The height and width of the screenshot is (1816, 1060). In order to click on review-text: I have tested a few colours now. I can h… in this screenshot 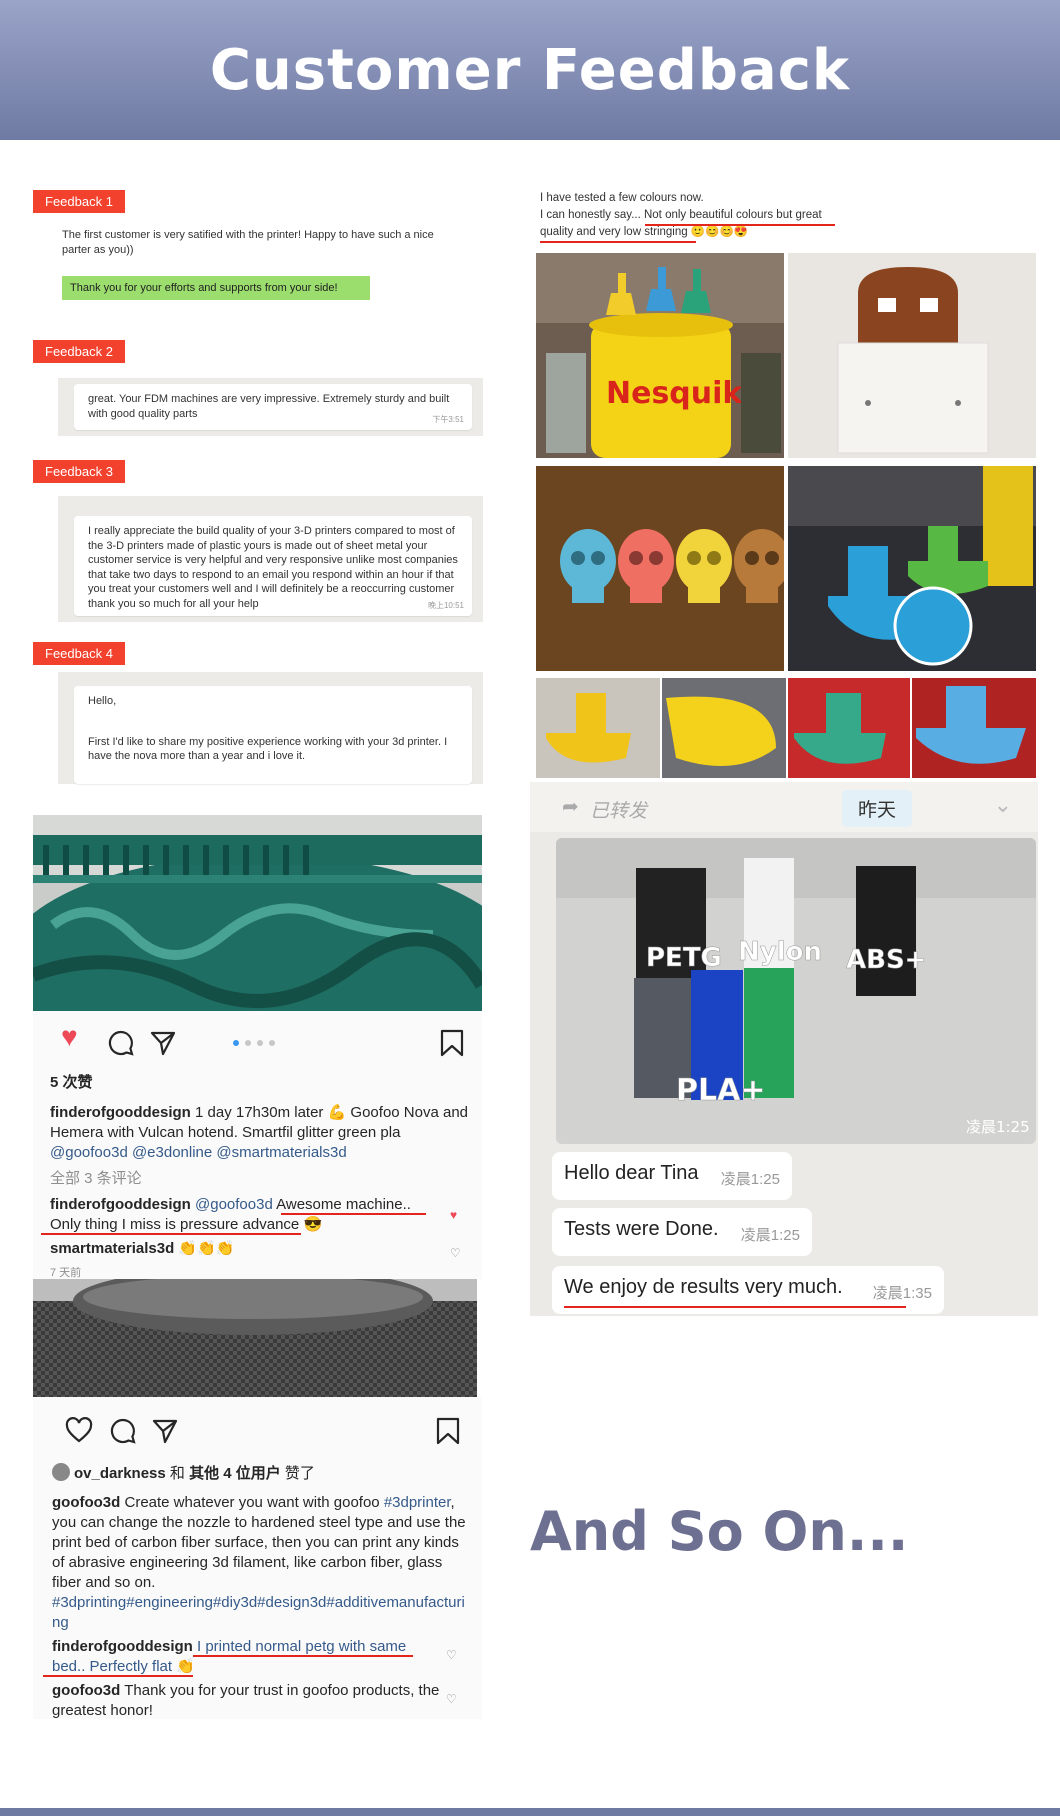, I will do `click(690, 215)`.